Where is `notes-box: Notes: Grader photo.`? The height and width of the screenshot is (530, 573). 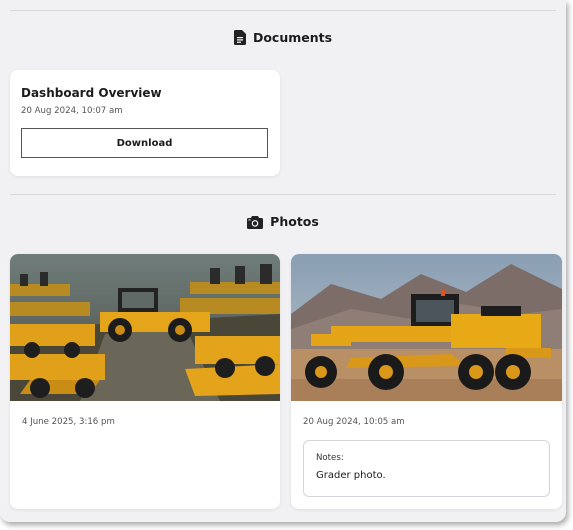 notes-box: Notes: Grader photo. is located at coordinates (426, 468).